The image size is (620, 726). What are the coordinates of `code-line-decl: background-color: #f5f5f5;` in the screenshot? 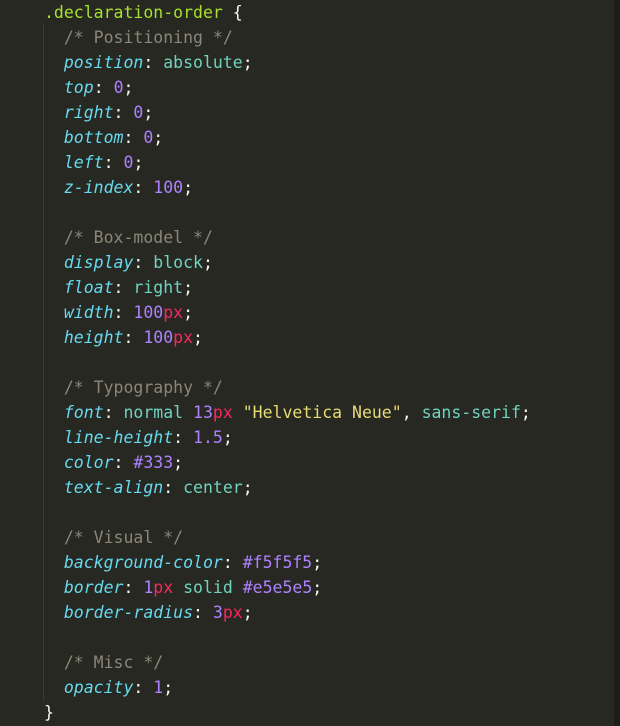 It's located at (265, 562).